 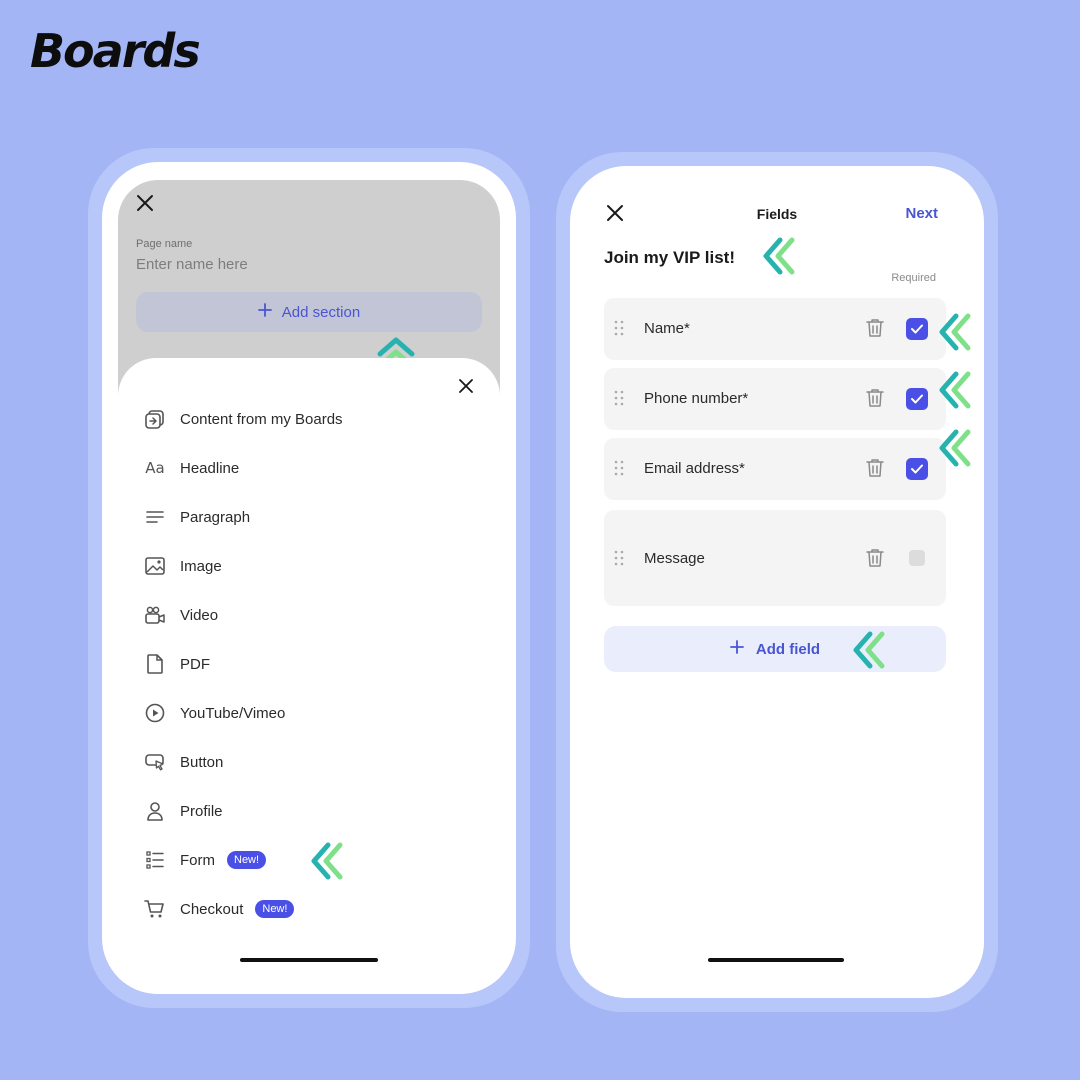 What do you see at coordinates (202, 762) in the screenshot?
I see `menu-item-label: Button` at bounding box center [202, 762].